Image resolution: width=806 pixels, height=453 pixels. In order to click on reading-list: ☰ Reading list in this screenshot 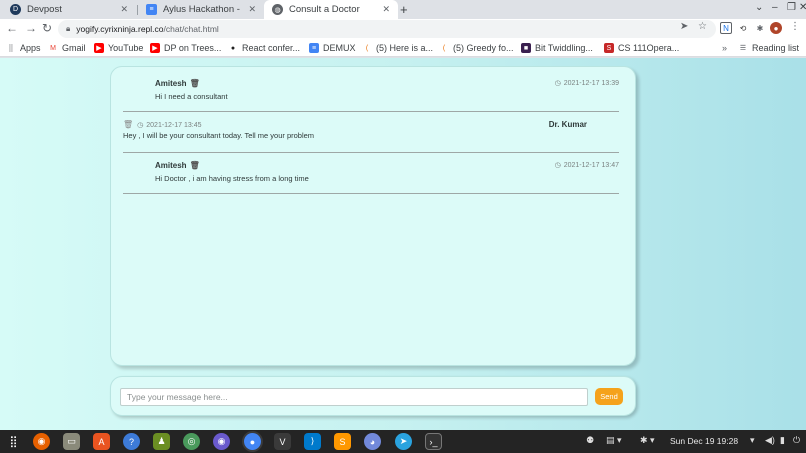, I will do `click(768, 48)`.